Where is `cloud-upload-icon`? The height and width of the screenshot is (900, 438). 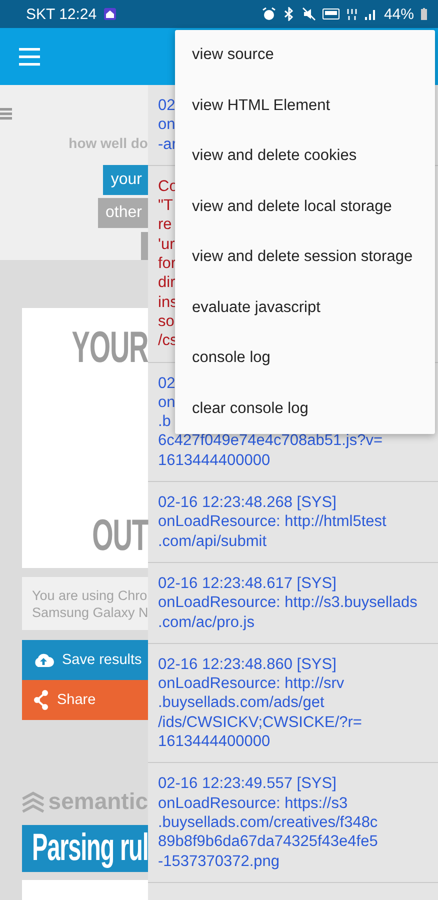
cloud-upload-icon is located at coordinates (43, 660).